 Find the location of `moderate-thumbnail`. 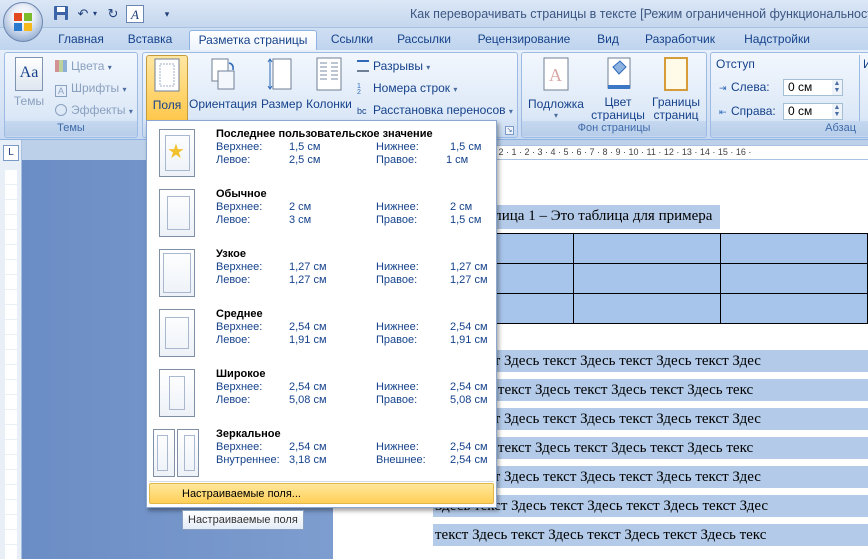

moderate-thumbnail is located at coordinates (177, 333).